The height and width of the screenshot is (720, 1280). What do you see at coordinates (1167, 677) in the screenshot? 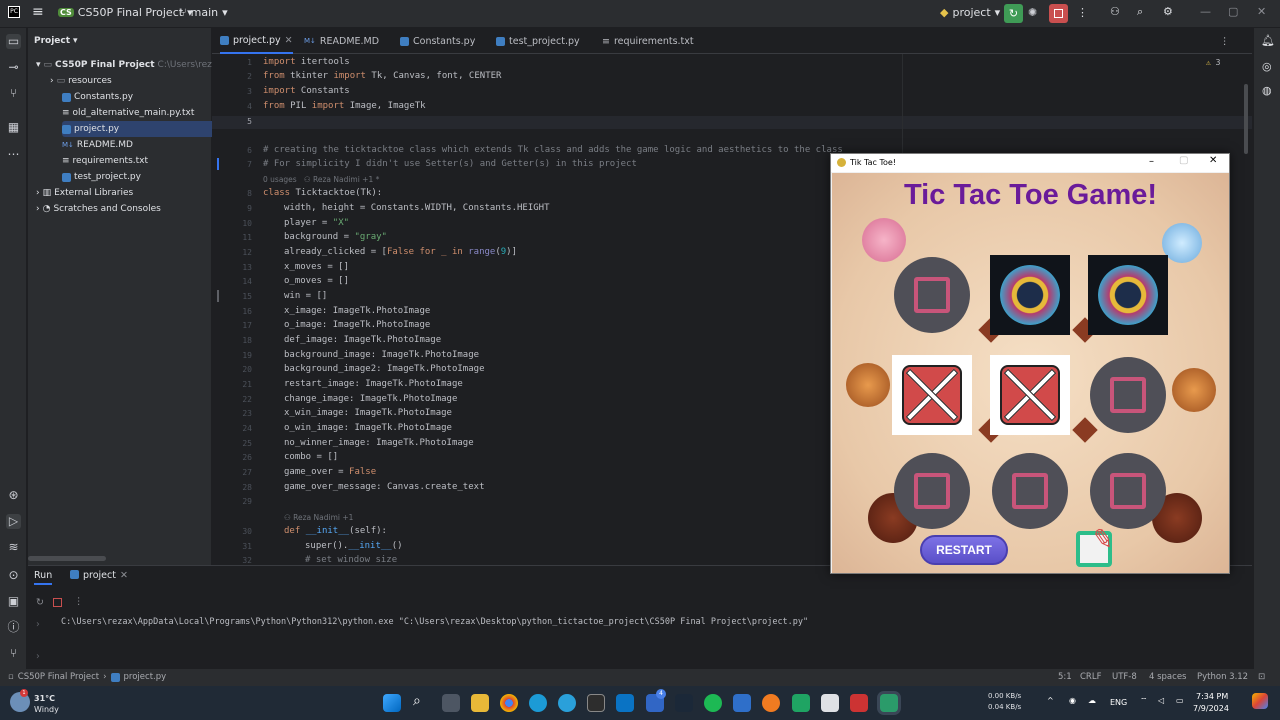
I see `indent-setting: 4 spaces` at bounding box center [1167, 677].